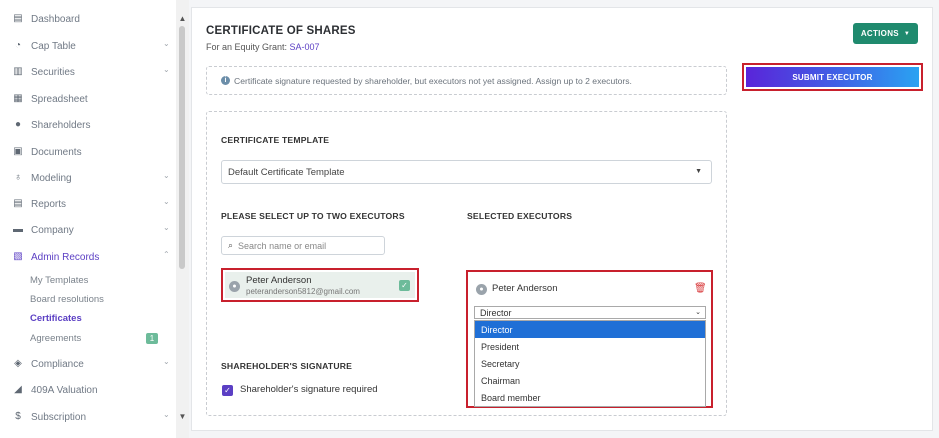 The width and height of the screenshot is (939, 438). What do you see at coordinates (88, 46) in the screenshot?
I see `sidebar-item-cap-table: ◔ Cap Table ⌄` at bounding box center [88, 46].